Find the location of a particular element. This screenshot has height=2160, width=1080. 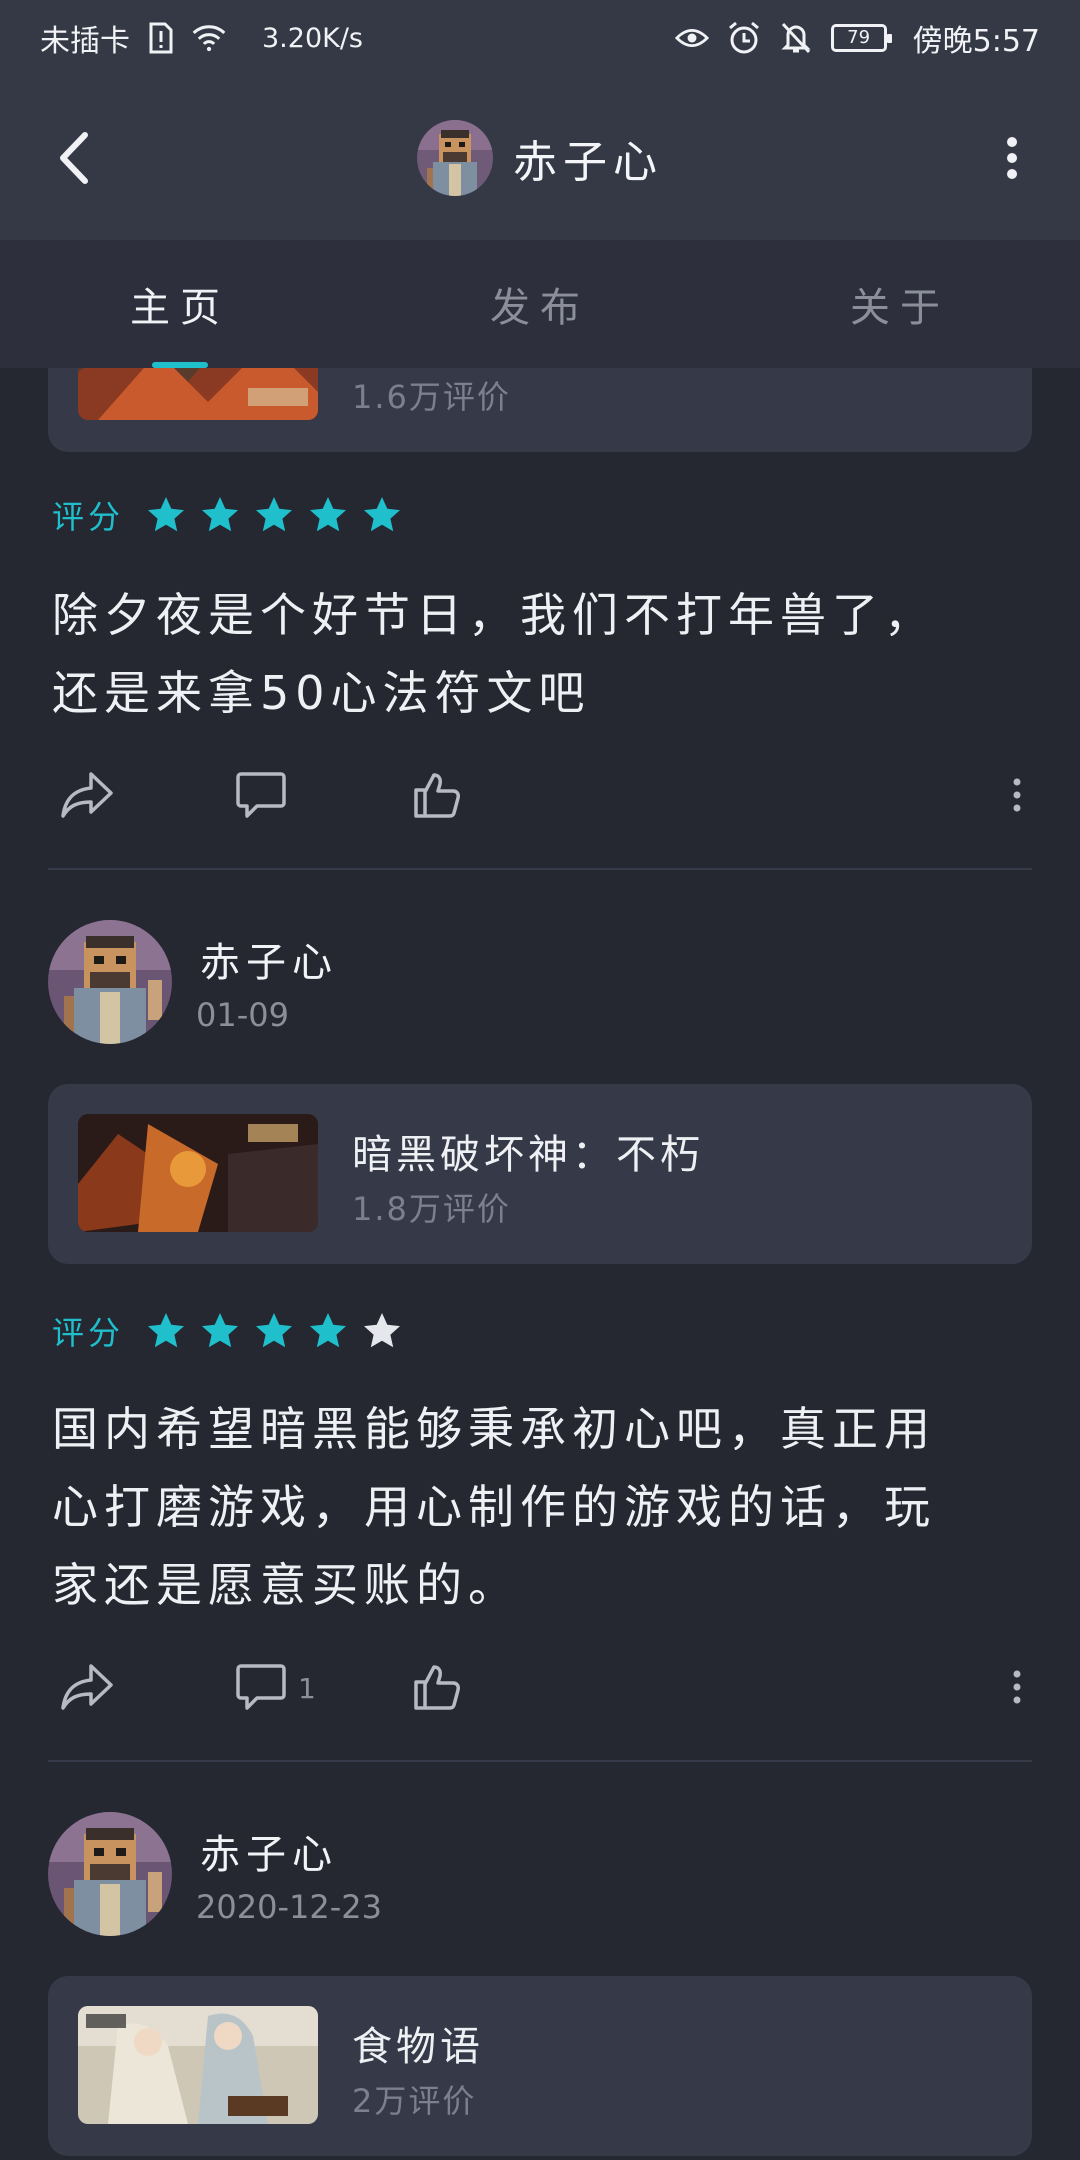

post-text-line: 国内希望暗黑能够秉承初心吧，真正用 is located at coordinates (494, 1429).